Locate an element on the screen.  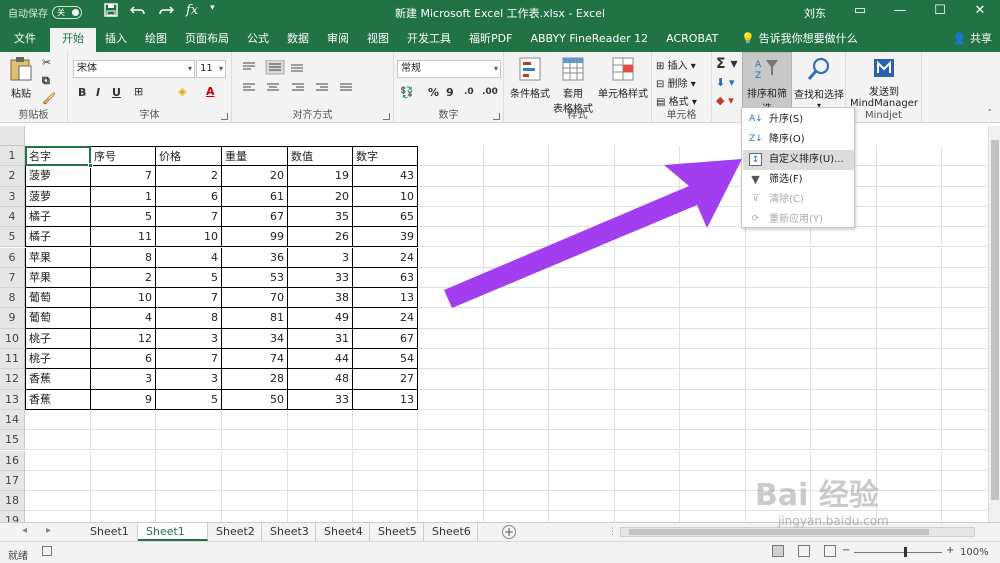
data-cell: 50 is located at coordinates (255, 399).